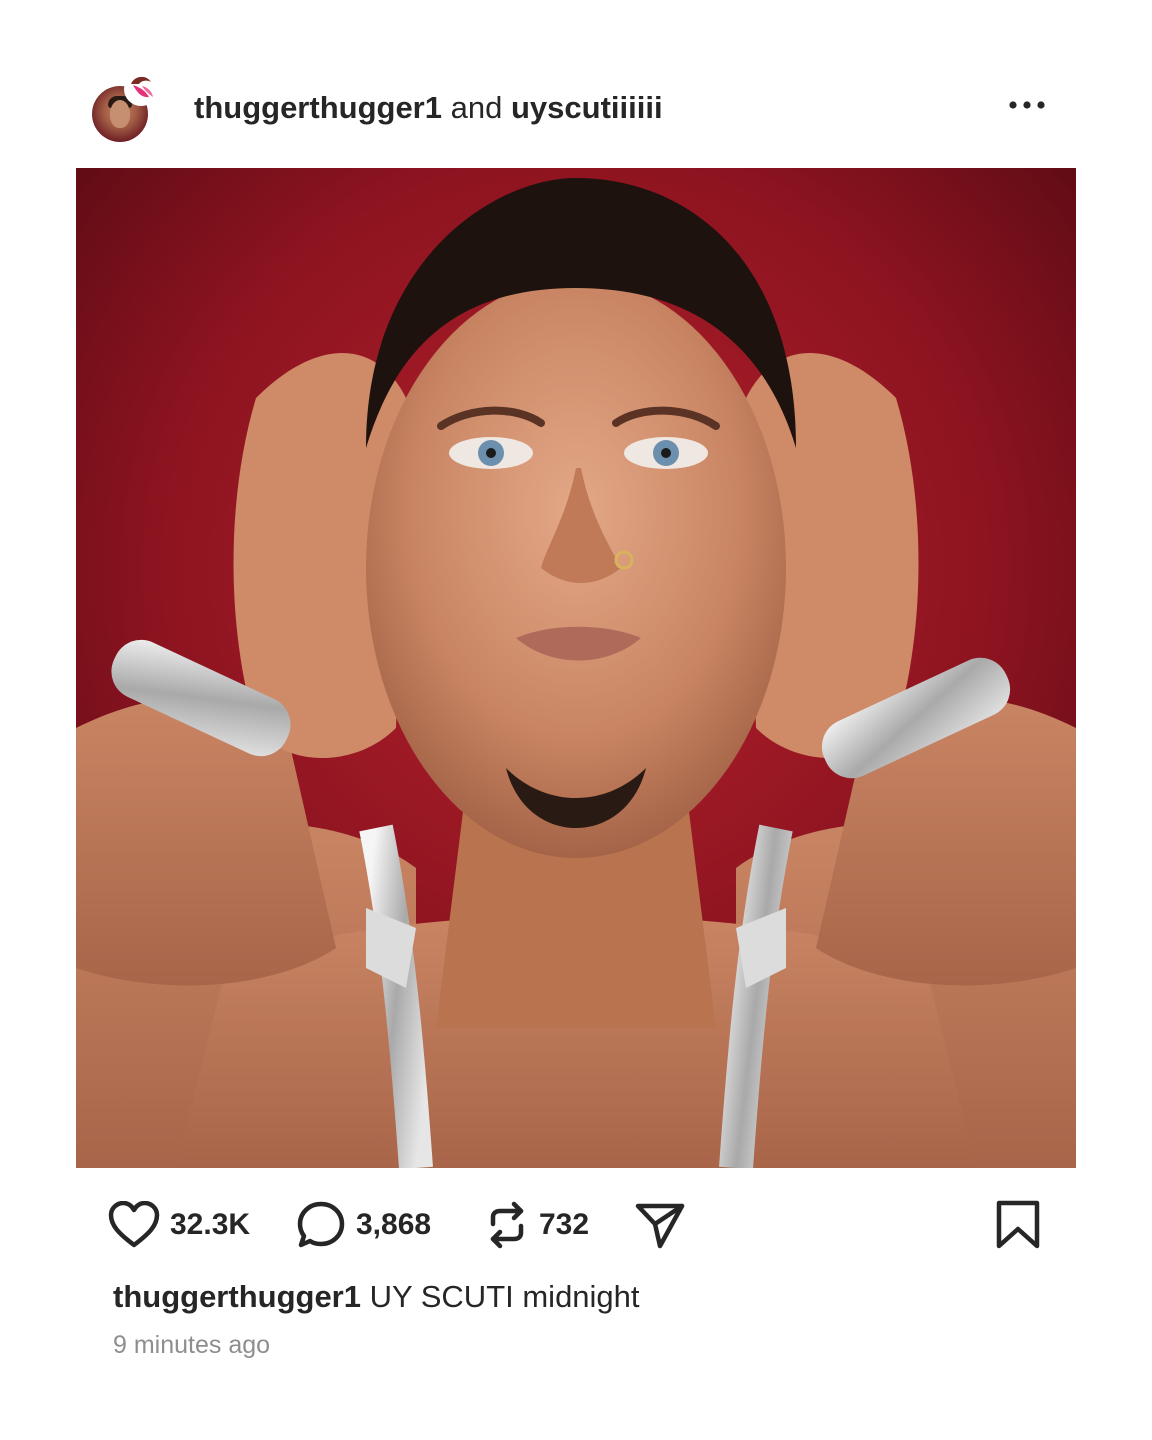  What do you see at coordinates (504, 1296) in the screenshot?
I see `caption-text: UY SCUTI midnight` at bounding box center [504, 1296].